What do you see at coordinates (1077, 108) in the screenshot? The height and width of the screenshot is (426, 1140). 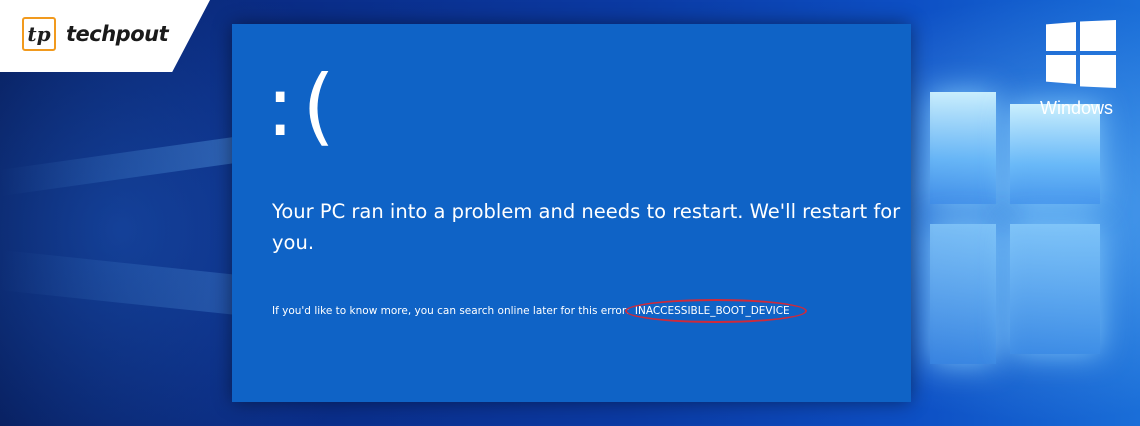 I see `windows-label: Windows` at bounding box center [1077, 108].